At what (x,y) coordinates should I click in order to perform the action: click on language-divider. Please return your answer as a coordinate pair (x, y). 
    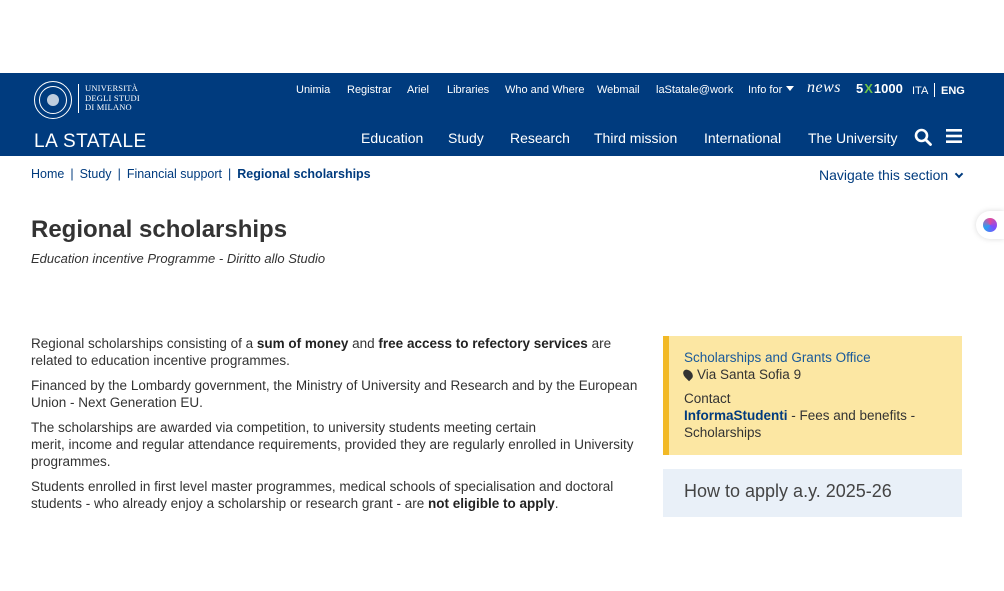
    Looking at the image, I should click on (934, 90).